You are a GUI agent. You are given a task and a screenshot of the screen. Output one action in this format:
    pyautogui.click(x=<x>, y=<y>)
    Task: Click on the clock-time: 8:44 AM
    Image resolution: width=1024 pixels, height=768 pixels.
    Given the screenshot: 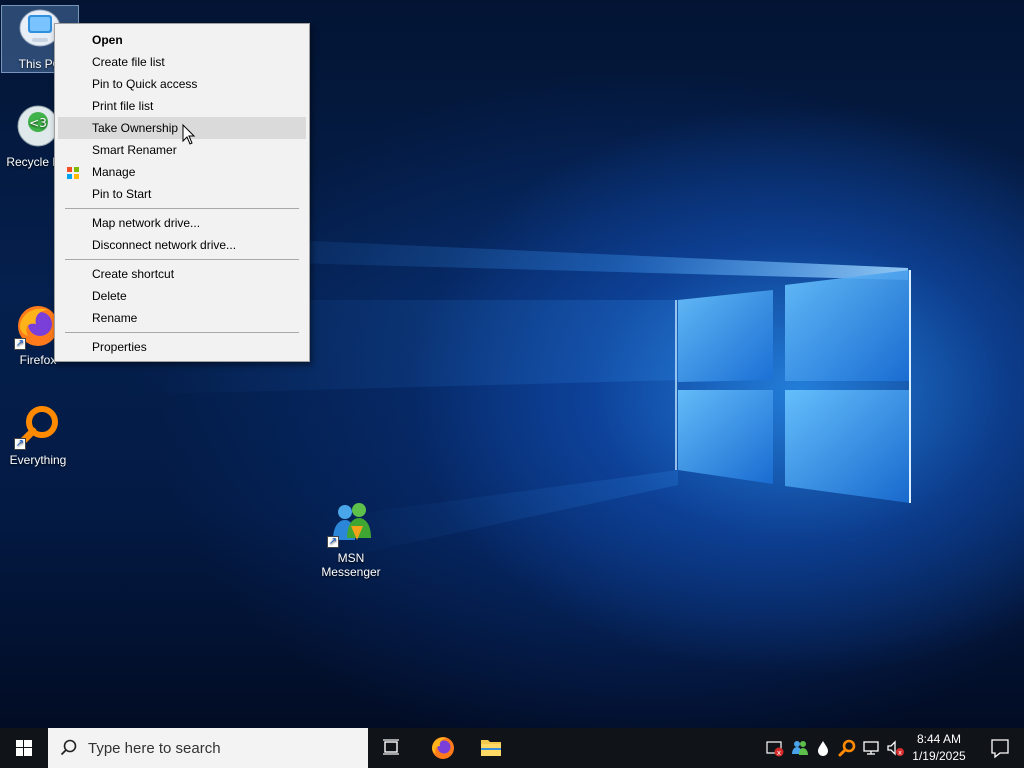 What is the action you would take?
    pyautogui.click(x=939, y=739)
    